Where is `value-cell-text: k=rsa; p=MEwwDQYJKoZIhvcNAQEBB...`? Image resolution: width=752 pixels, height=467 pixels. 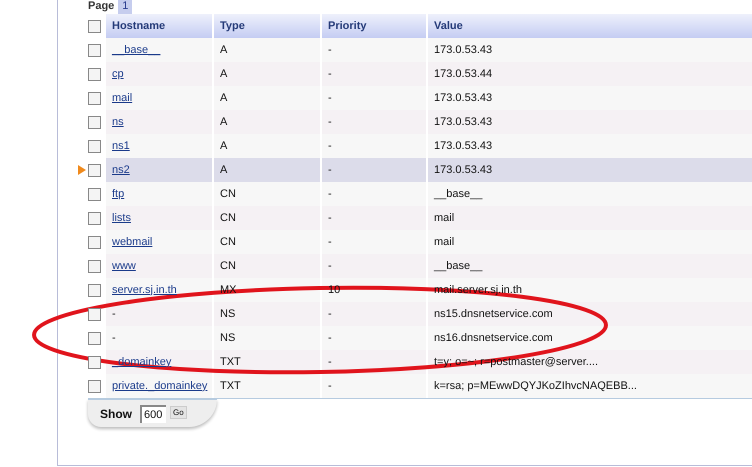
value-cell-text: k=rsa; p=MEwwDQYJKoZIhvcNAQEBB... is located at coordinates (535, 386).